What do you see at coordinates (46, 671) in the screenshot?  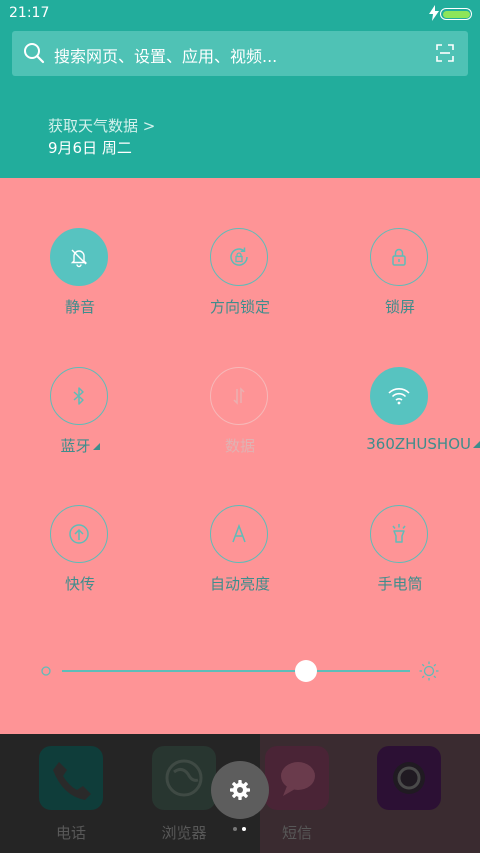 I see `brightness-low-icon` at bounding box center [46, 671].